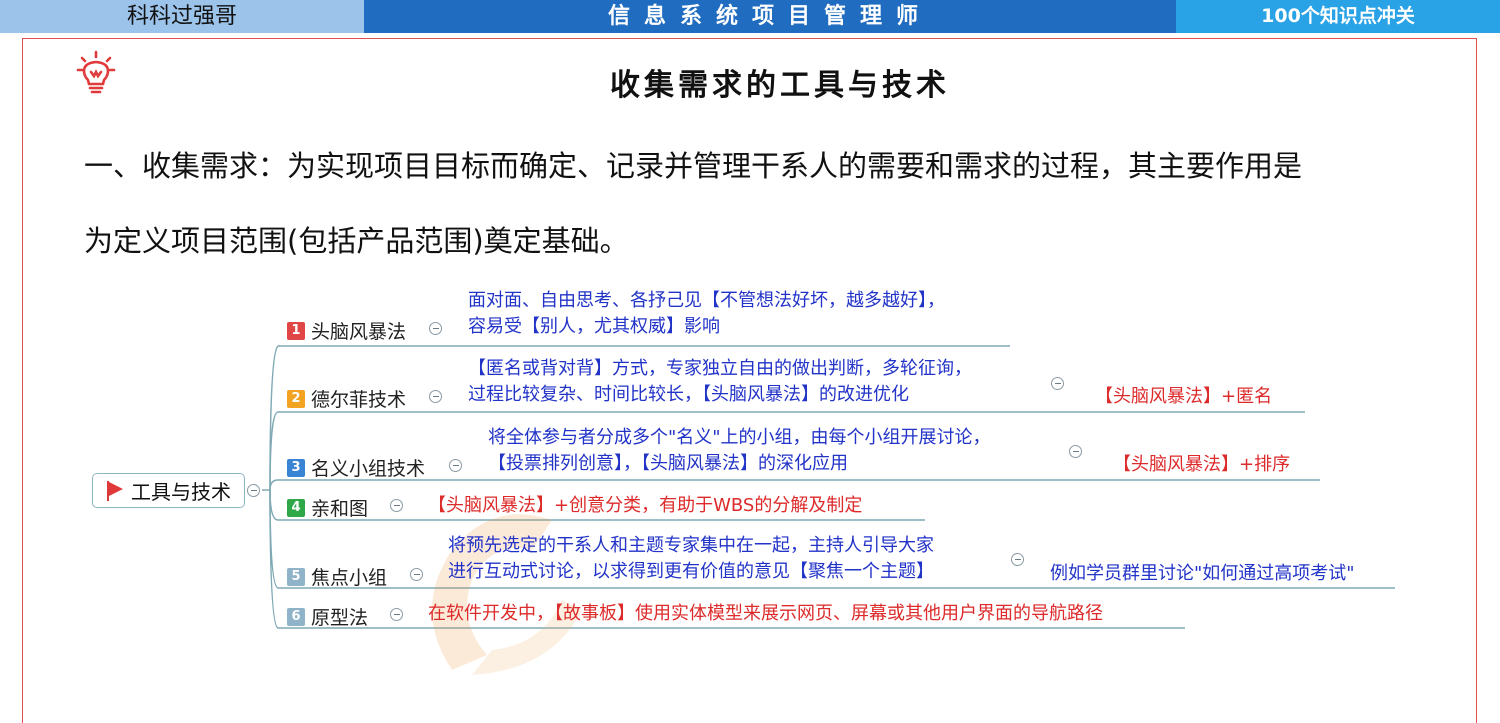 The width and height of the screenshot is (1500, 723). Describe the element at coordinates (296, 467) in the screenshot. I see `branch-number-badge: 3` at that location.